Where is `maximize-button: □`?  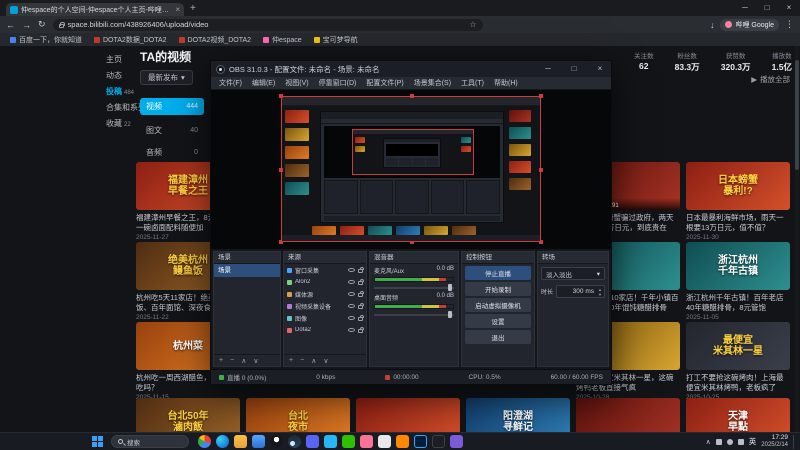
maximize-button: □ is located at coordinates (767, 8).